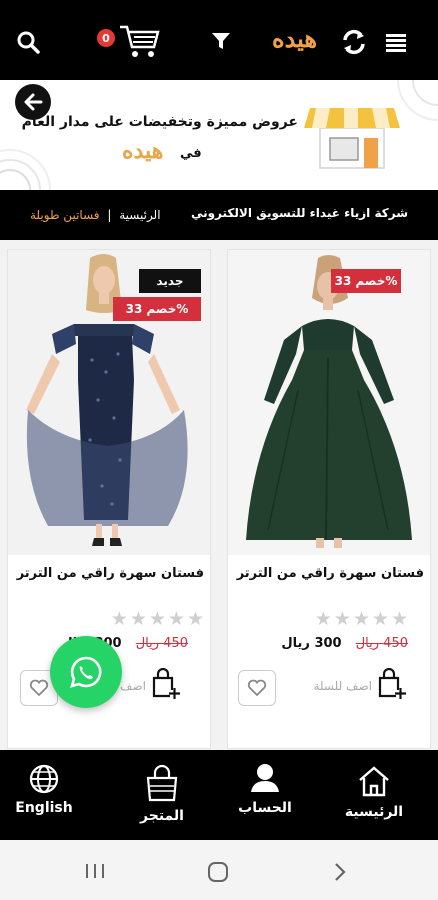  I want to click on nav-home: الرئيسية, so click(374, 795).